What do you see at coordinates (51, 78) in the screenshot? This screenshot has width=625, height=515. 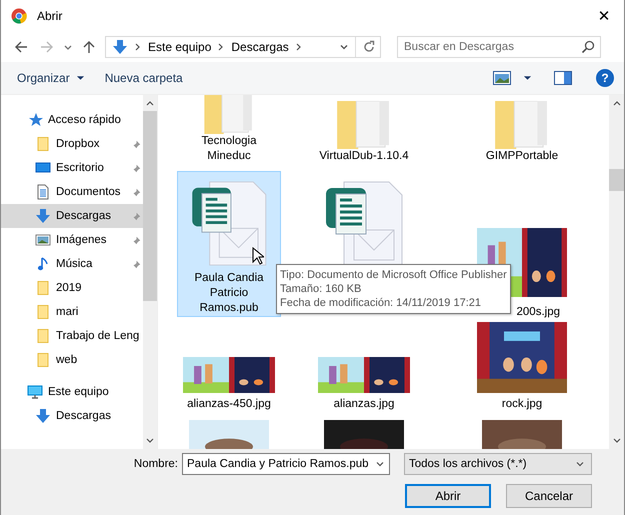 I see `organize-menu-button: Organizar` at bounding box center [51, 78].